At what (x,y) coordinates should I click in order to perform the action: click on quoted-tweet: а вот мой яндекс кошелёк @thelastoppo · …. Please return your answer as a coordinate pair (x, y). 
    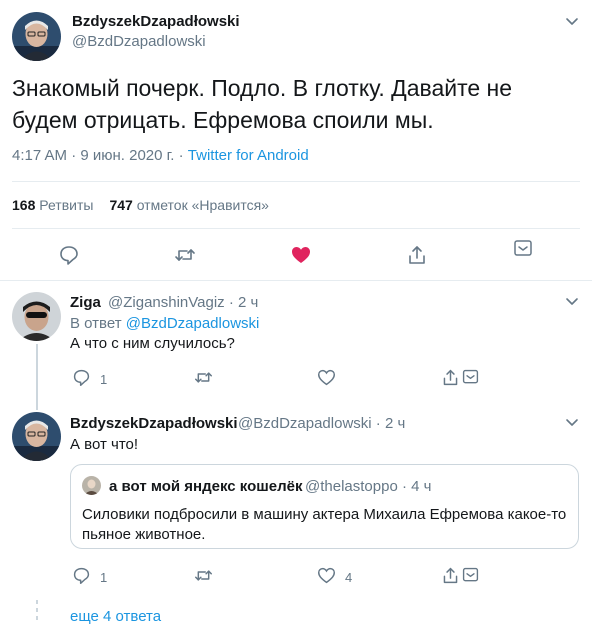
    Looking at the image, I should click on (324, 506).